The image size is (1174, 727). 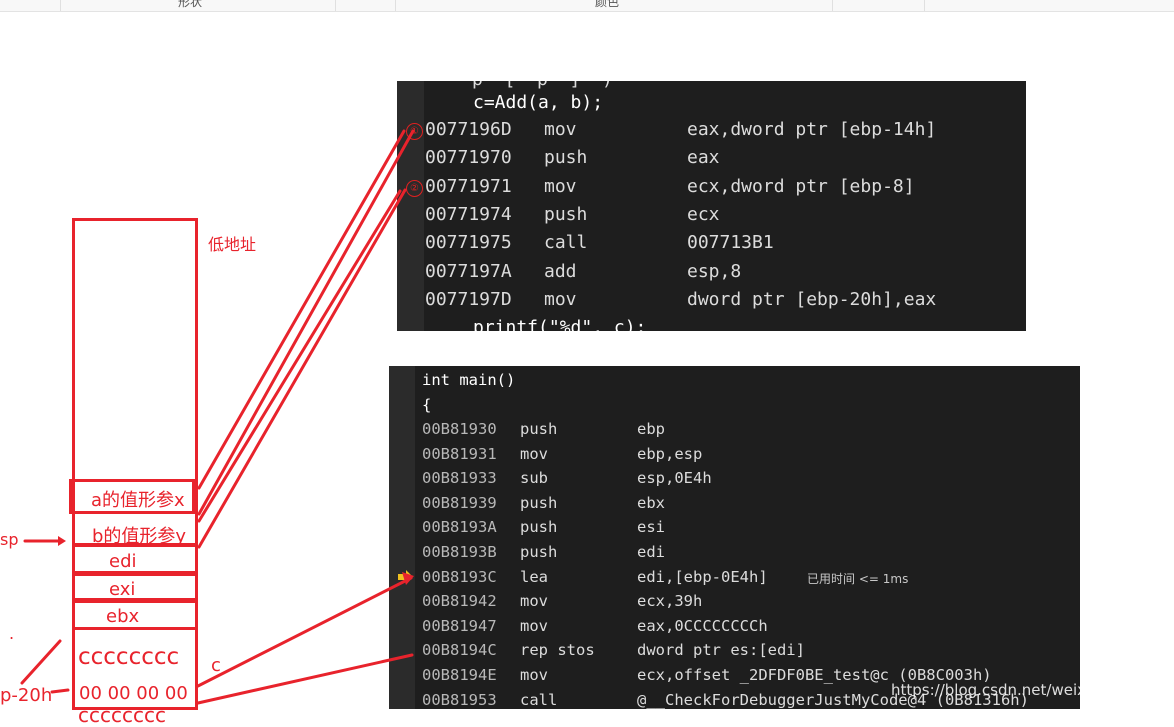 I want to click on line-b-to-marker, so click(x=302, y=368).